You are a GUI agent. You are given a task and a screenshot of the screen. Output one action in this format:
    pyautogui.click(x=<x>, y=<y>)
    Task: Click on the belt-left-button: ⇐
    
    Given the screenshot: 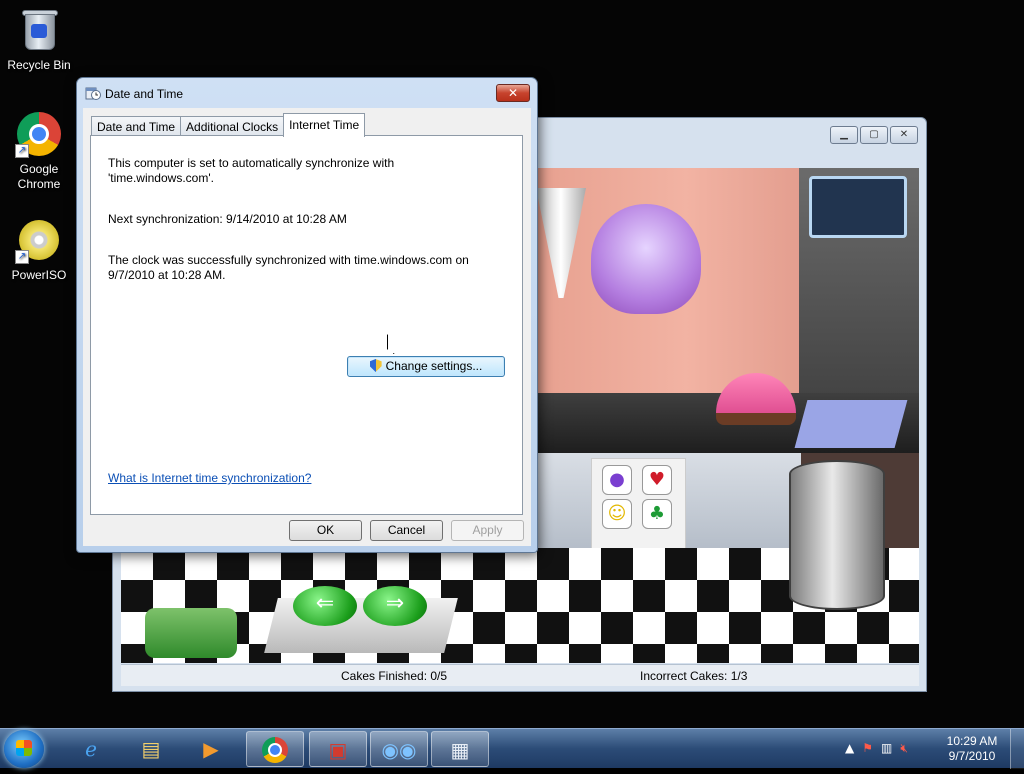 What is the action you would take?
    pyautogui.click(x=325, y=606)
    